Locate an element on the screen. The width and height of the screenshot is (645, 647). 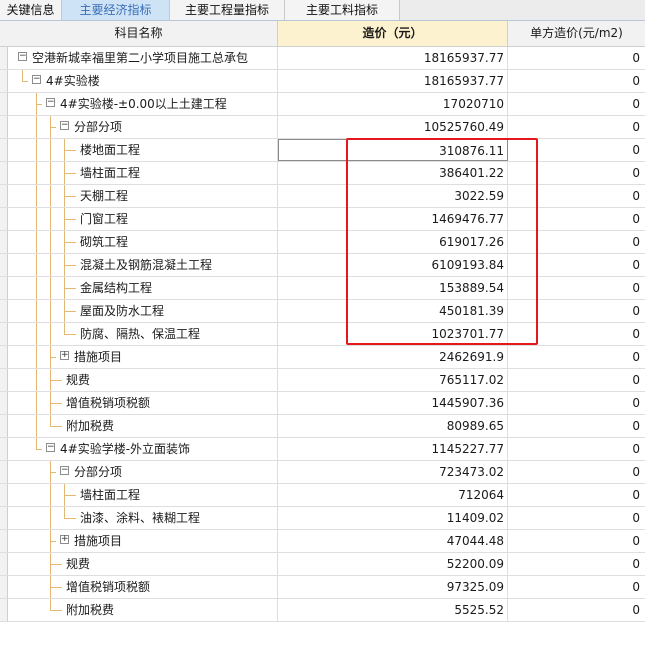
table-row: 附加税费 80989.65 0 is located at coordinates (322, 426).